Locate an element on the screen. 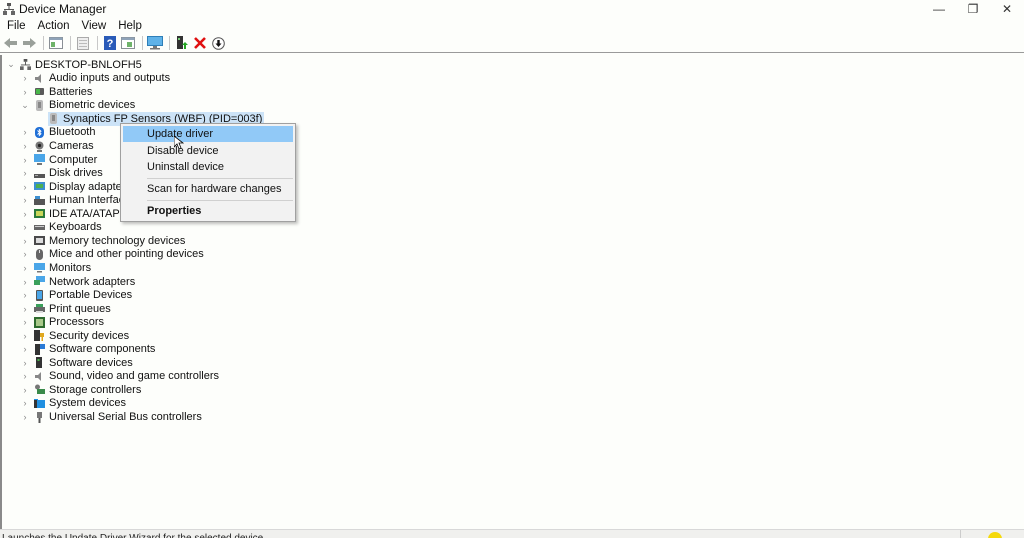 The height and width of the screenshot is (538, 1024). device-manager-app-icon is located at coordinates (9, 8).